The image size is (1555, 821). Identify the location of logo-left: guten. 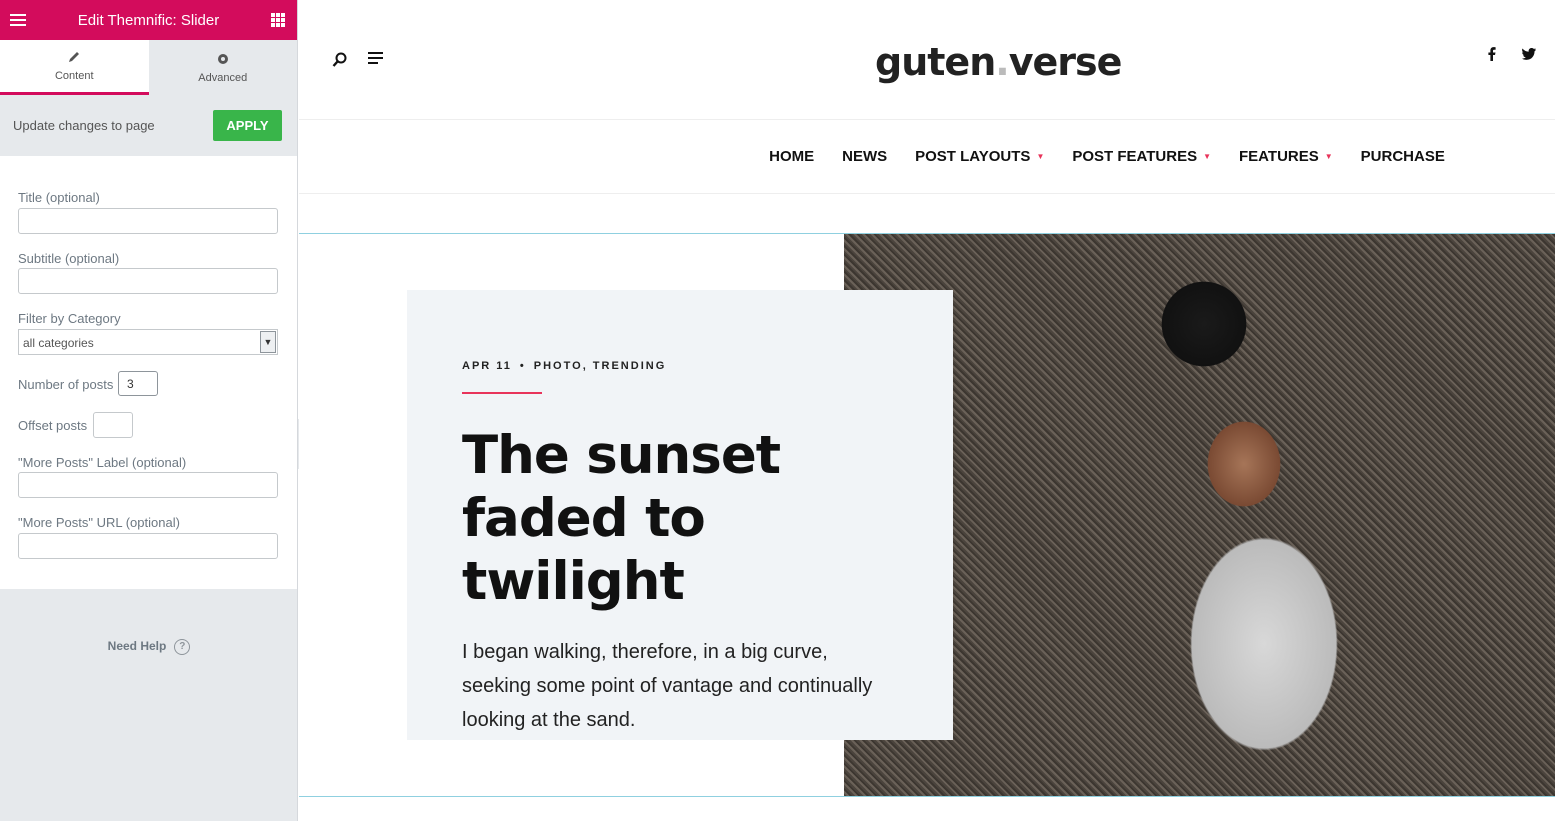
(935, 62).